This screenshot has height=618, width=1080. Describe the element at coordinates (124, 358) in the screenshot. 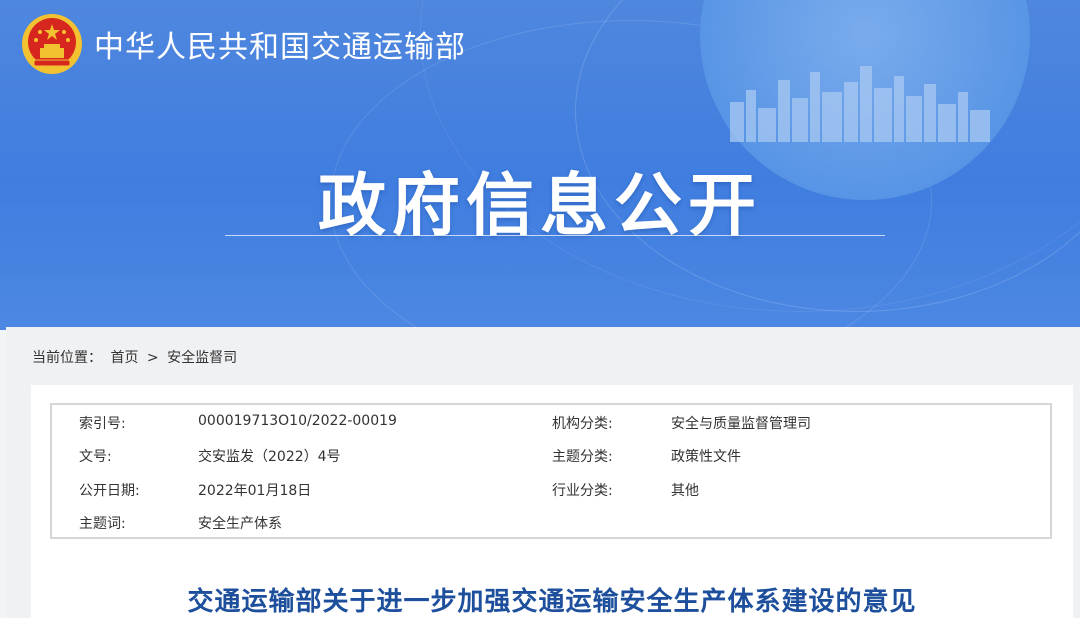

I see `breadcrumb-home-link: 首页` at that location.